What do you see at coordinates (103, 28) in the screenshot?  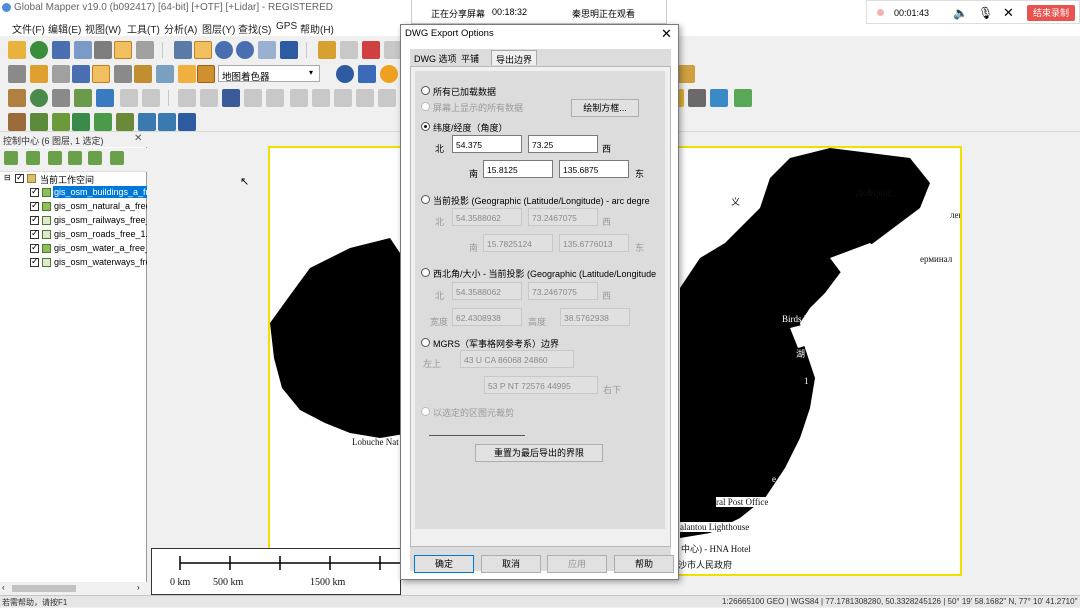 I see `menu-view: 视图(W)` at bounding box center [103, 28].